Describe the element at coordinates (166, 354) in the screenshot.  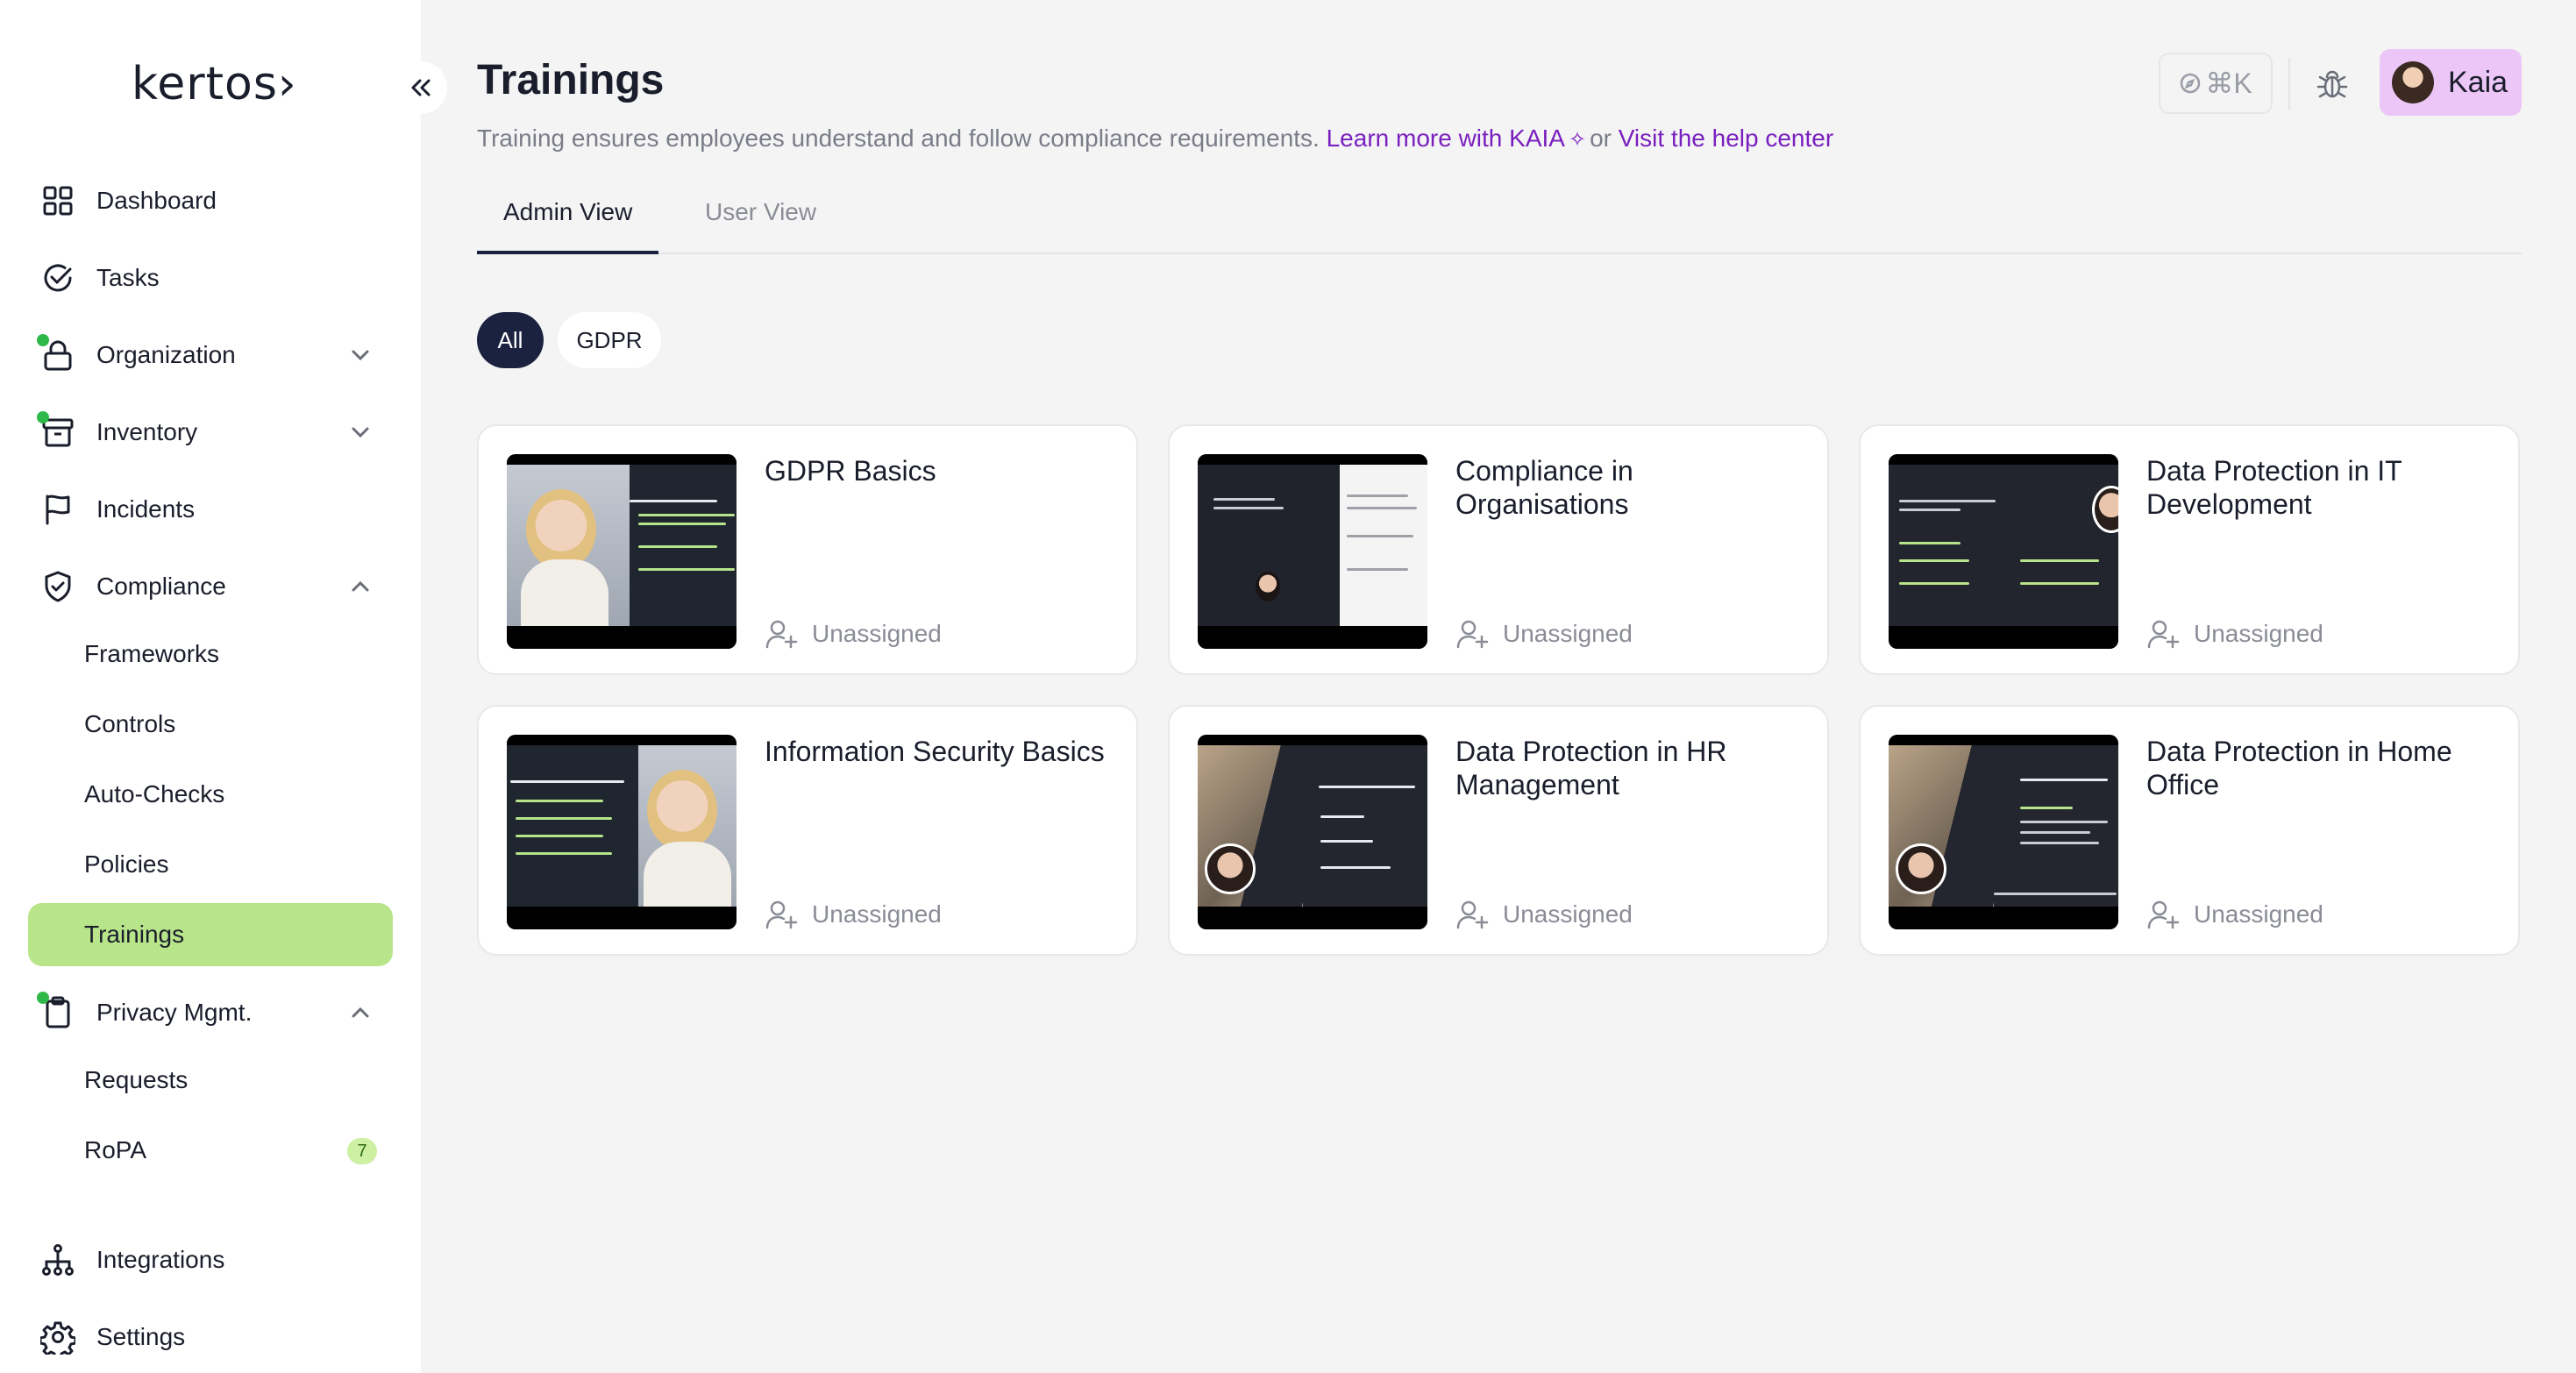
I see `sidebar-item-label: Organization` at that location.